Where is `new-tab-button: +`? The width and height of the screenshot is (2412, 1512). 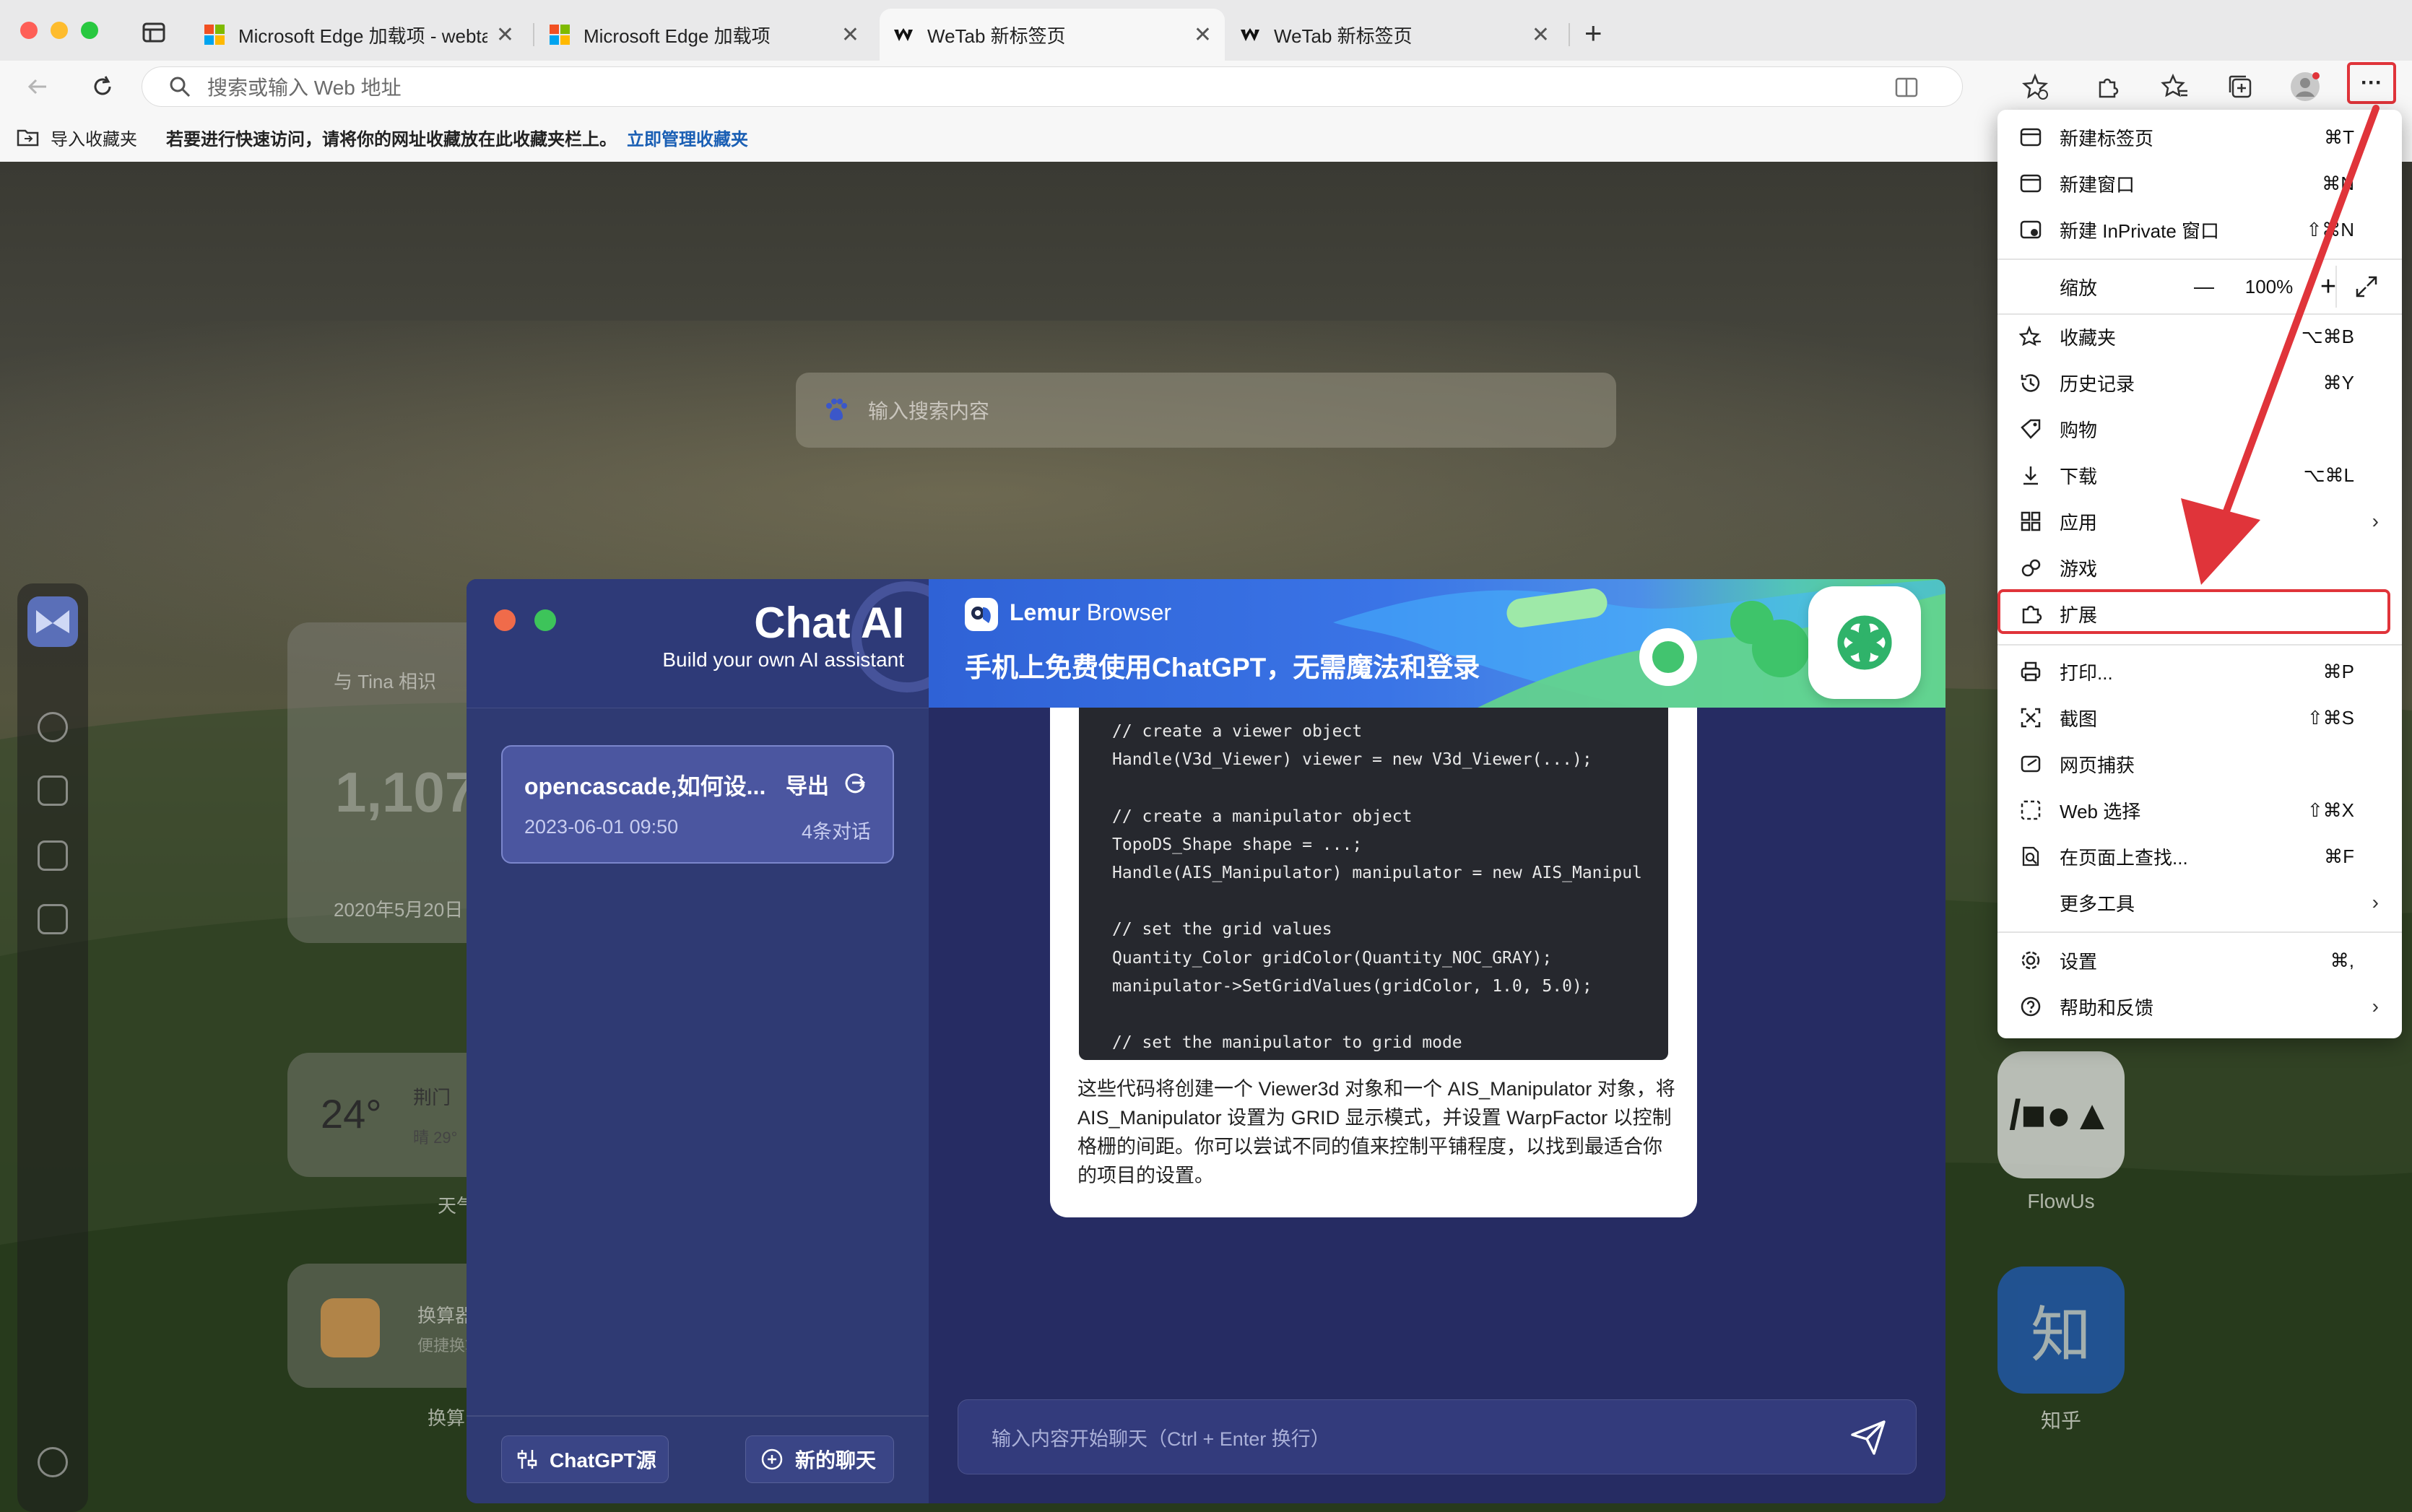
new-tab-button: + is located at coordinates (1593, 33).